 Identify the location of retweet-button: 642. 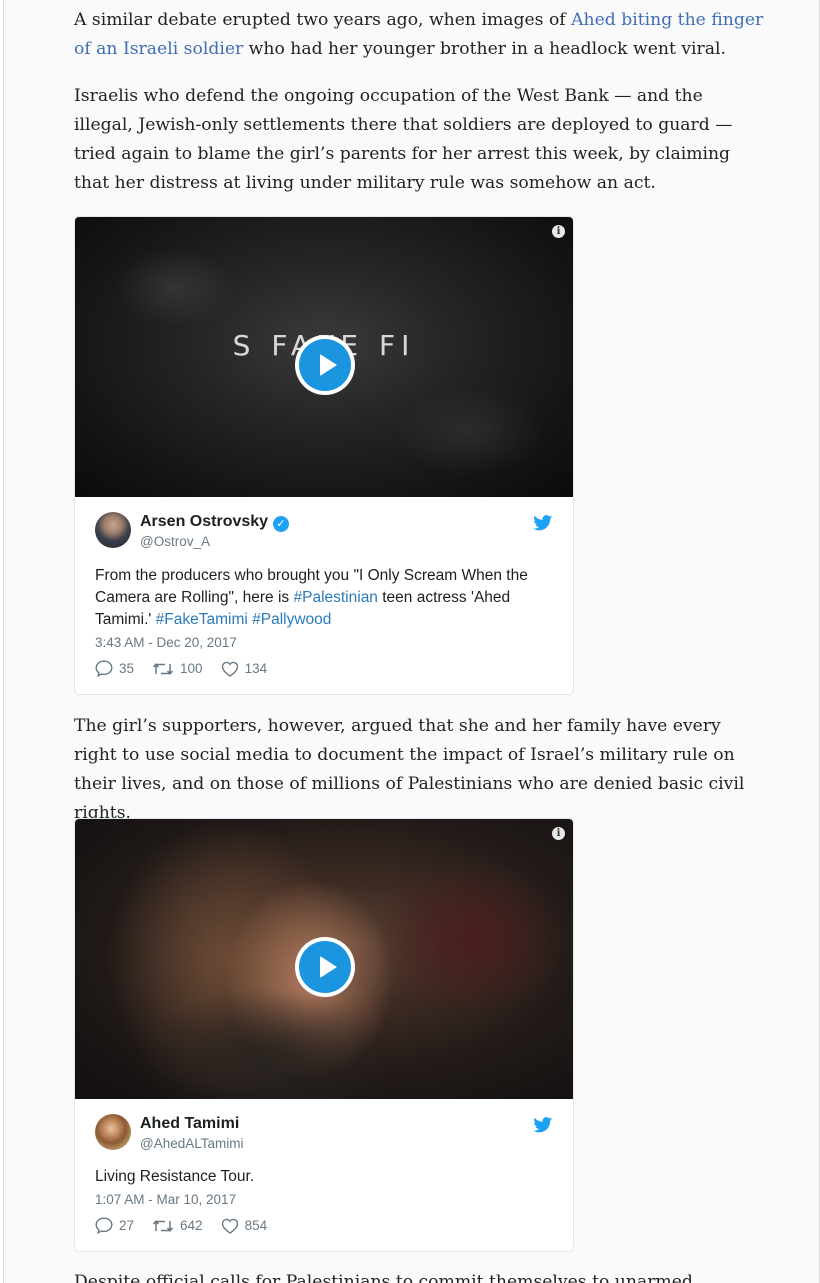
(177, 1226).